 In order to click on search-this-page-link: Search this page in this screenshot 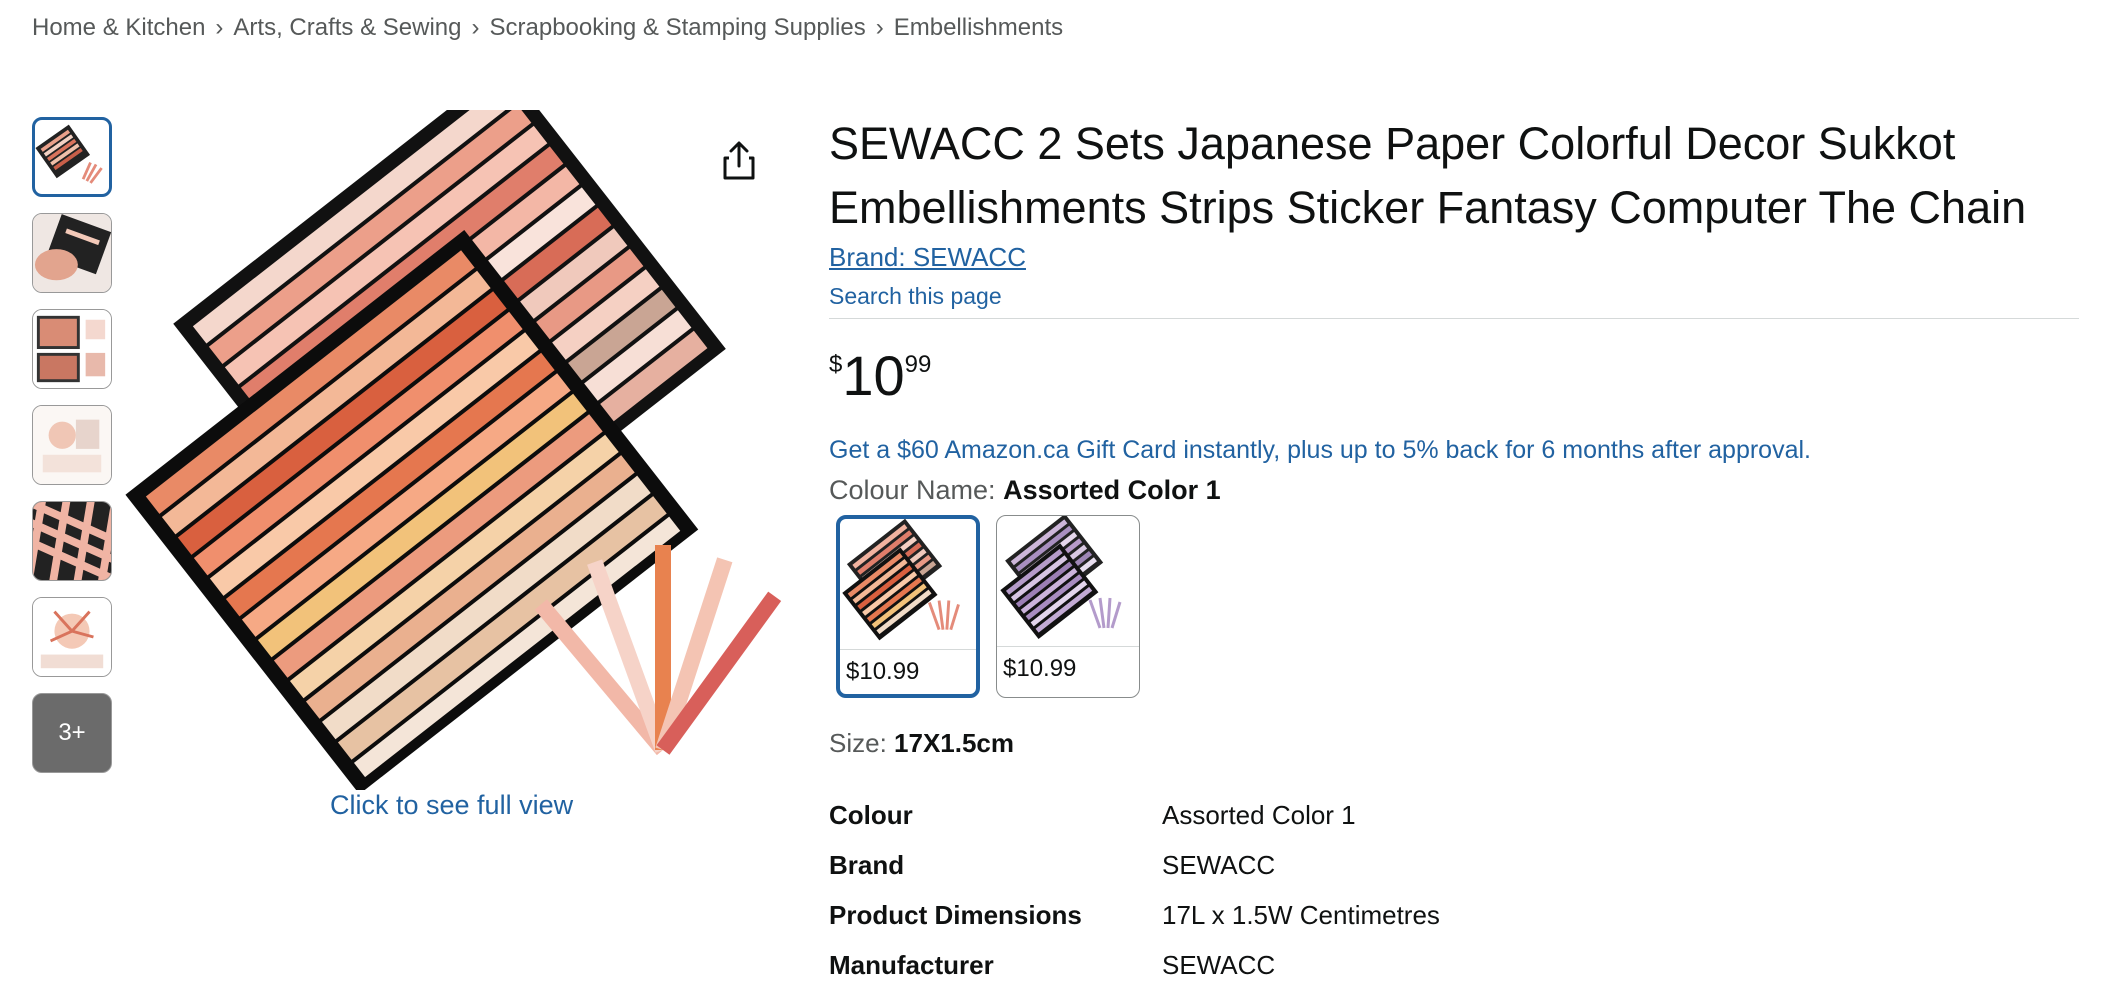, I will do `click(1454, 296)`.